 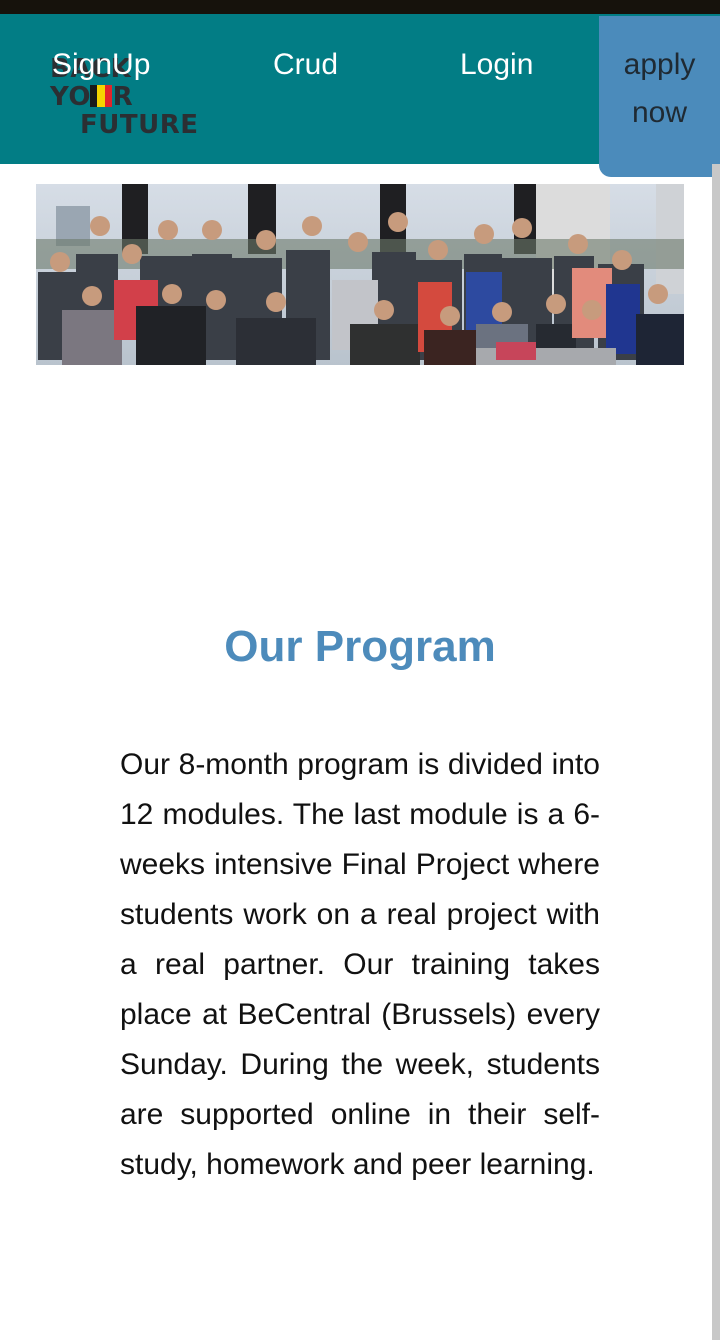 What do you see at coordinates (496, 65) in the screenshot?
I see `nav-link-login: Login` at bounding box center [496, 65].